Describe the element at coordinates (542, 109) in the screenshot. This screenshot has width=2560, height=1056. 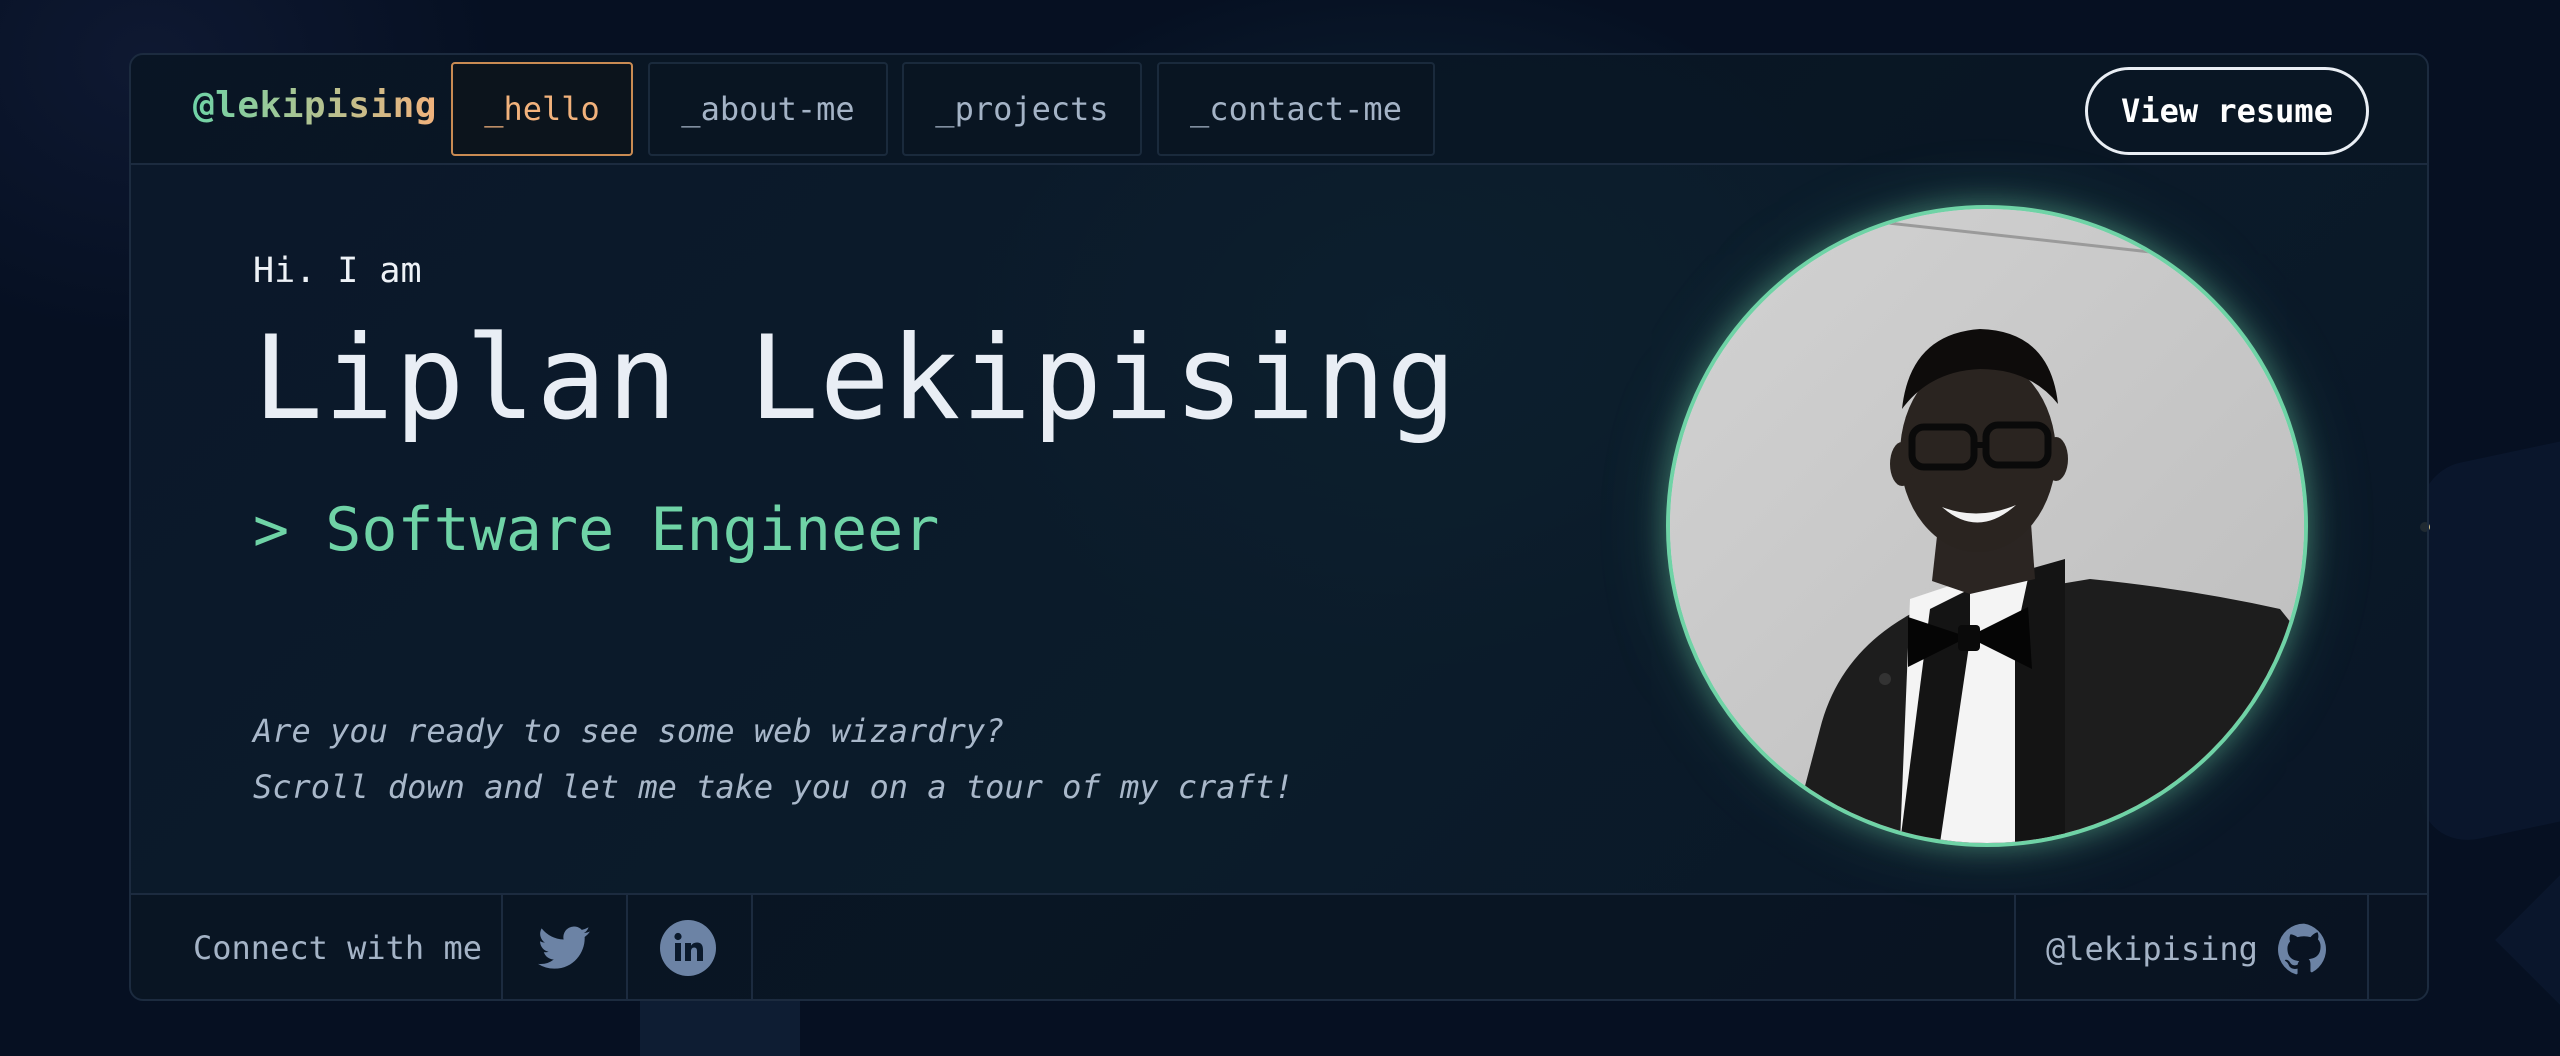
I see `tab-hello: _hello` at that location.